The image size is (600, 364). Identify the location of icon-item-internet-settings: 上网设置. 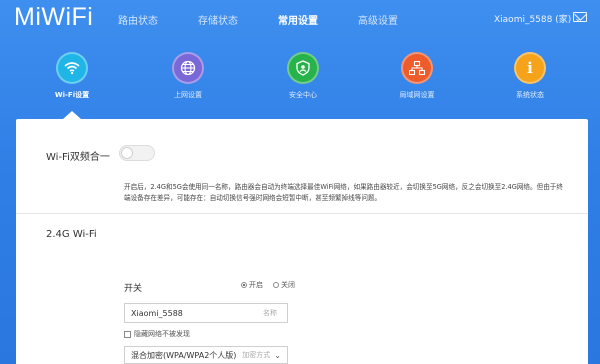
(188, 76).